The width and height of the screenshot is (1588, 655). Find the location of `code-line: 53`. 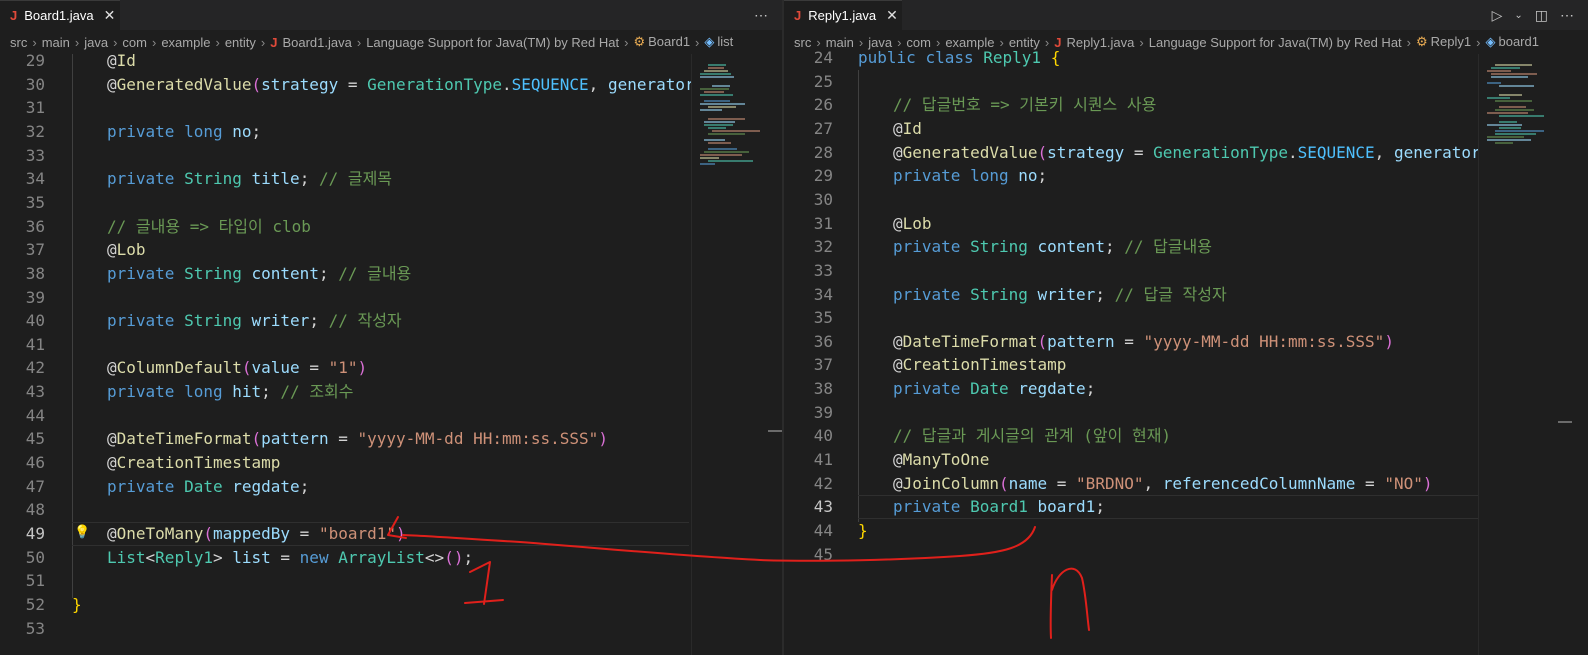

code-line: 53 is located at coordinates (345, 629).